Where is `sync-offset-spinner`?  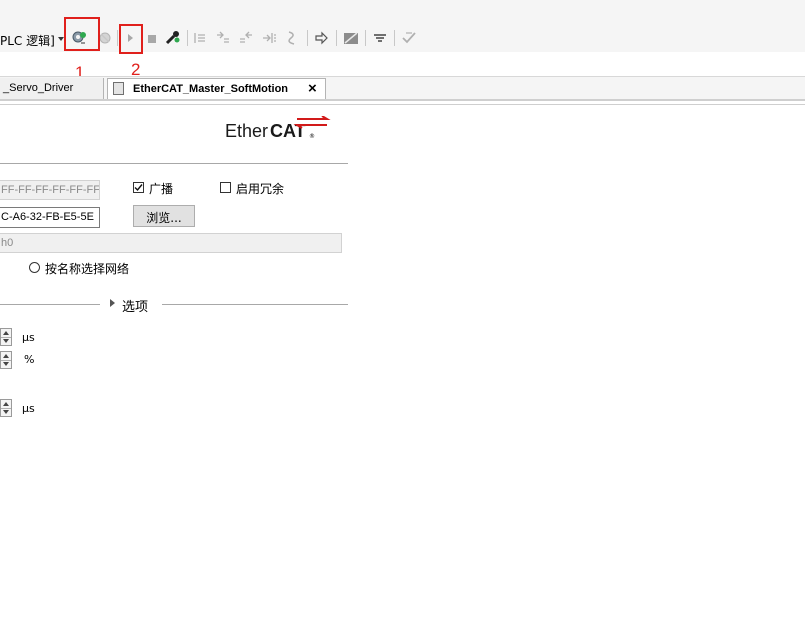 sync-offset-spinner is located at coordinates (6, 360).